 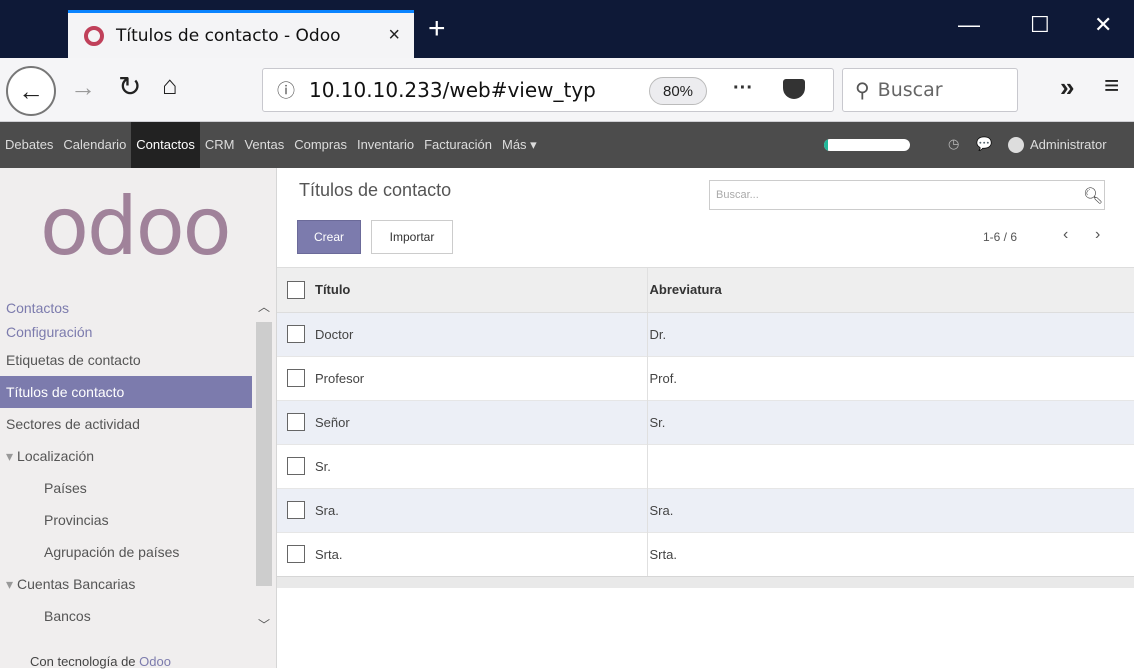 What do you see at coordinates (458, 145) in the screenshot?
I see `top-menu-item: Facturación` at bounding box center [458, 145].